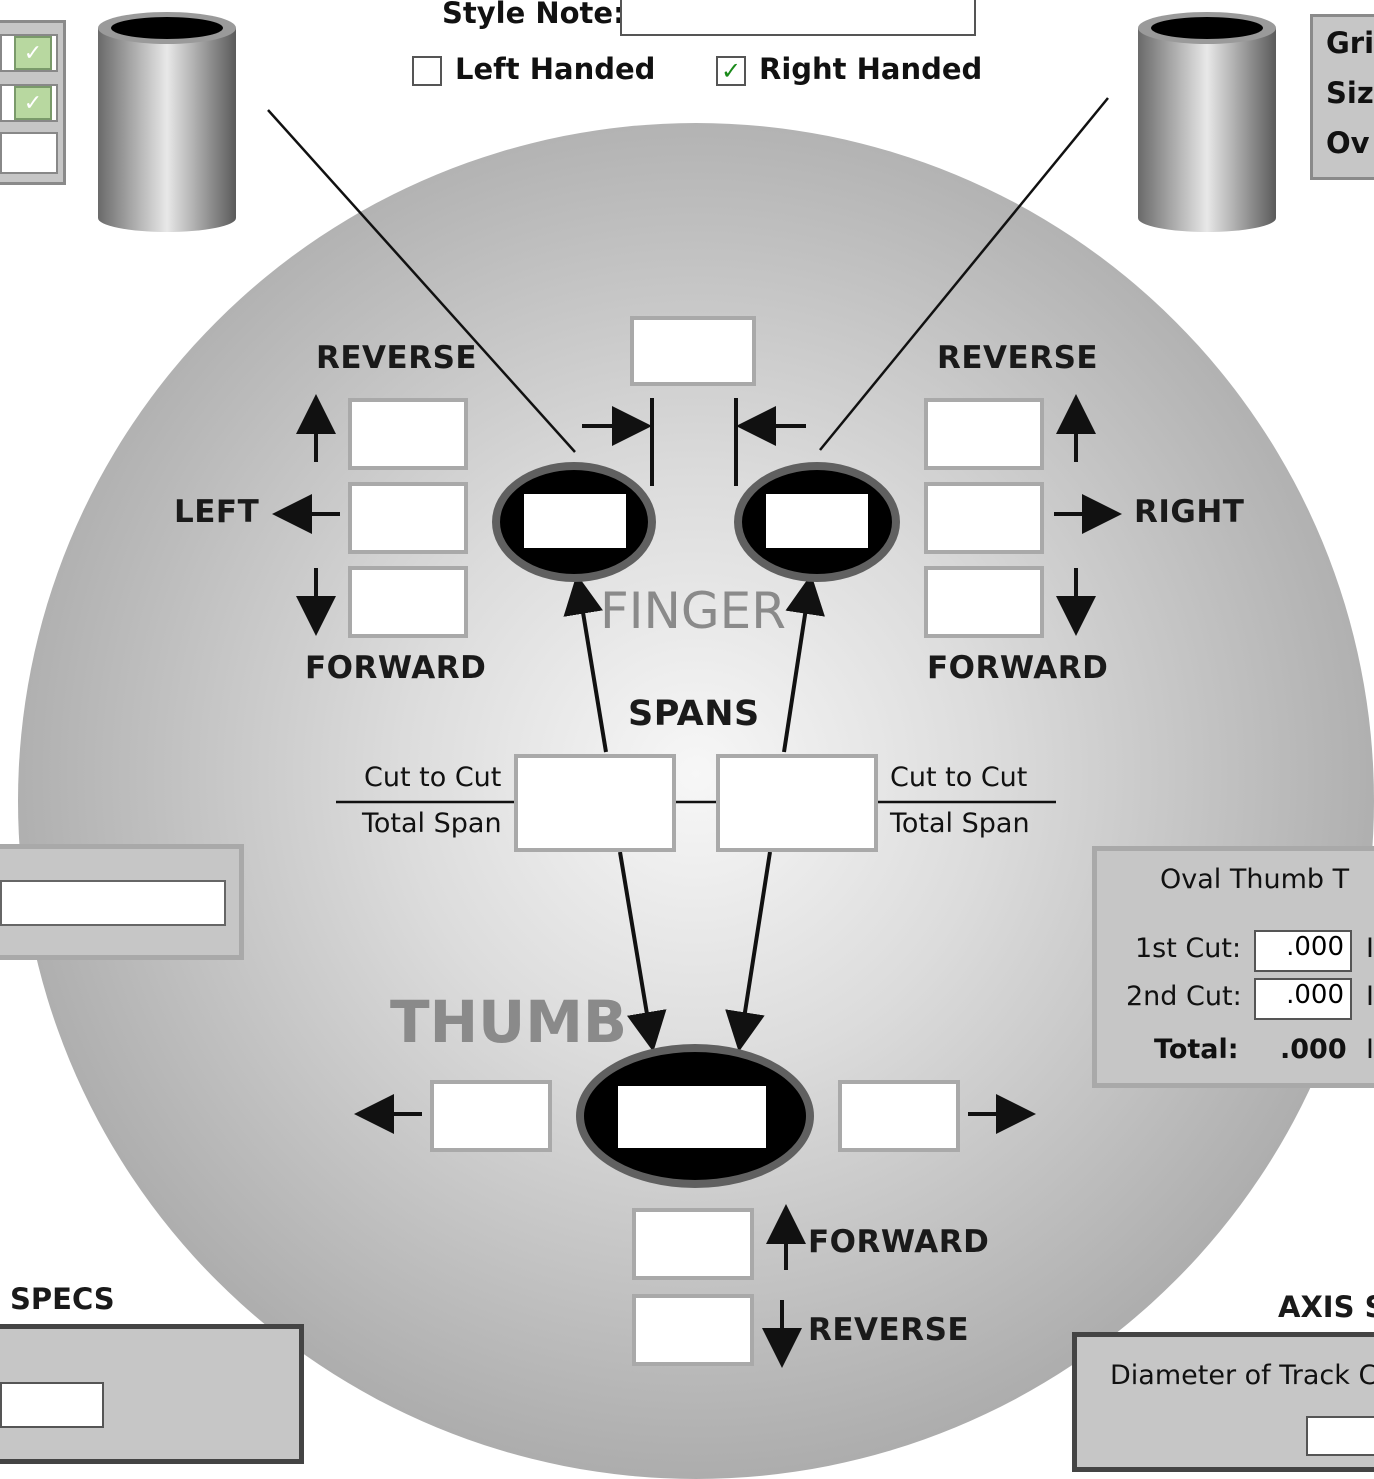  What do you see at coordinates (984, 518) in the screenshot?
I see `right-finger-right-input` at bounding box center [984, 518].